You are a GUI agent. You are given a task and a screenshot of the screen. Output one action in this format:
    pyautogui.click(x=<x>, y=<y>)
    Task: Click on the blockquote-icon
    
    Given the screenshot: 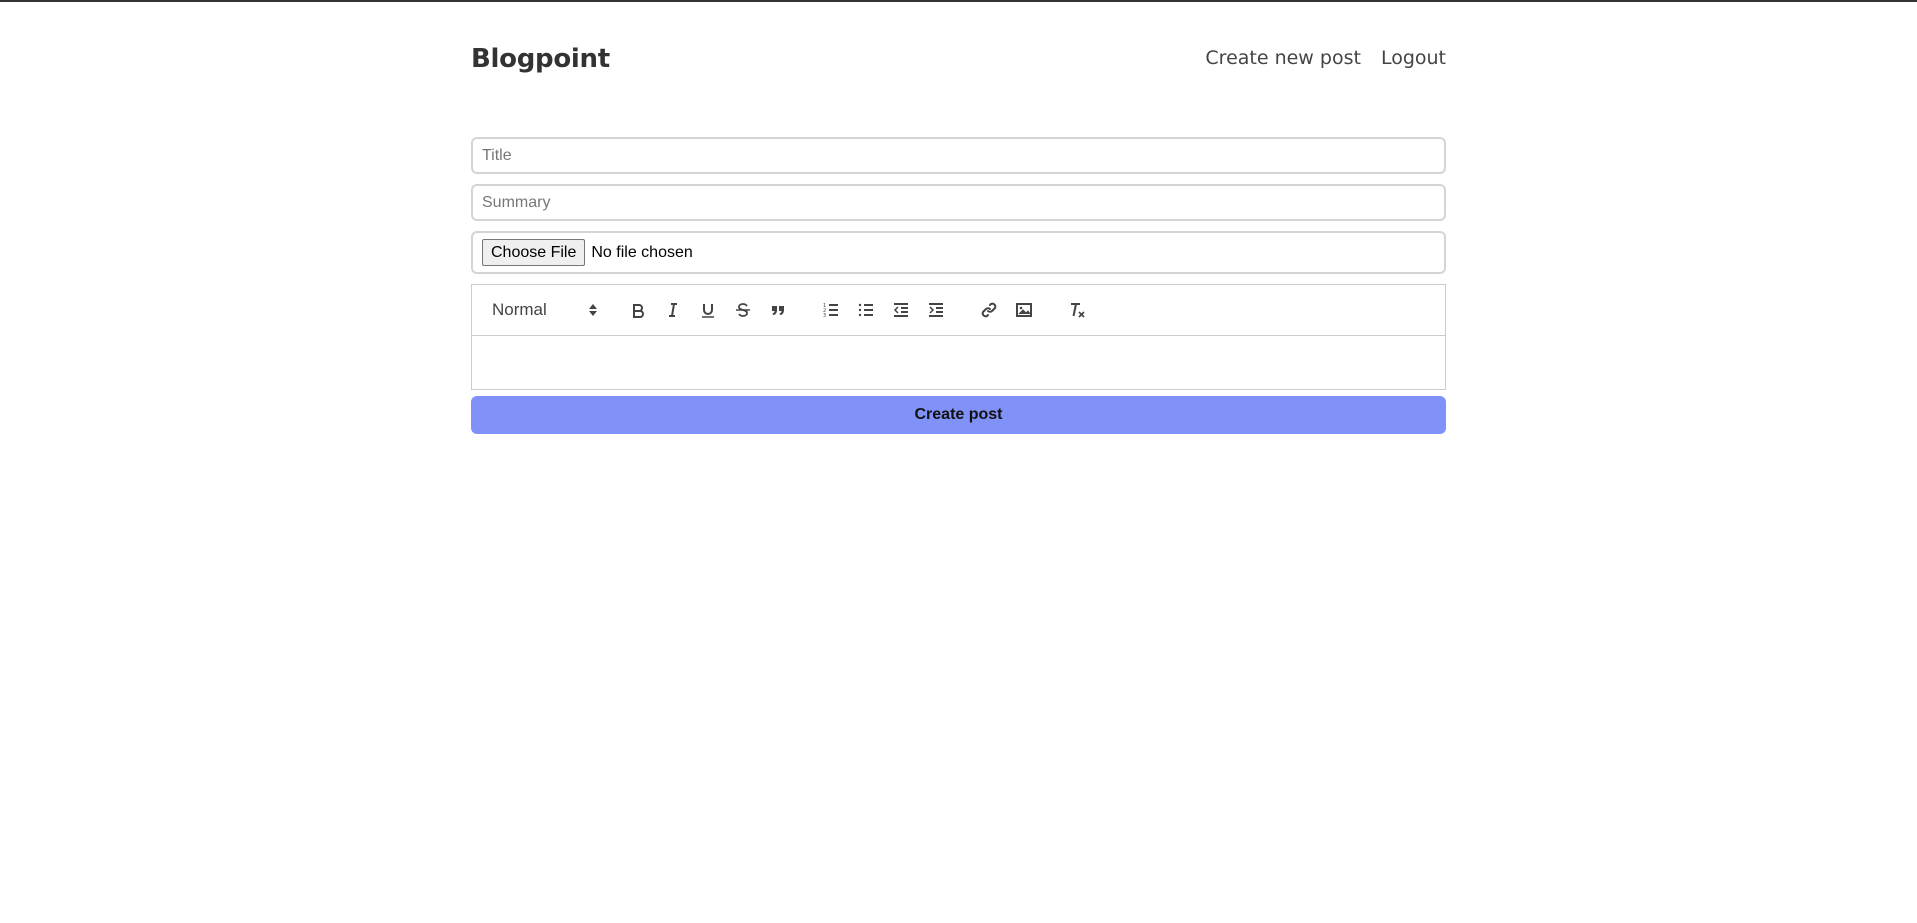 What is the action you would take?
    pyautogui.click(x=777, y=310)
    